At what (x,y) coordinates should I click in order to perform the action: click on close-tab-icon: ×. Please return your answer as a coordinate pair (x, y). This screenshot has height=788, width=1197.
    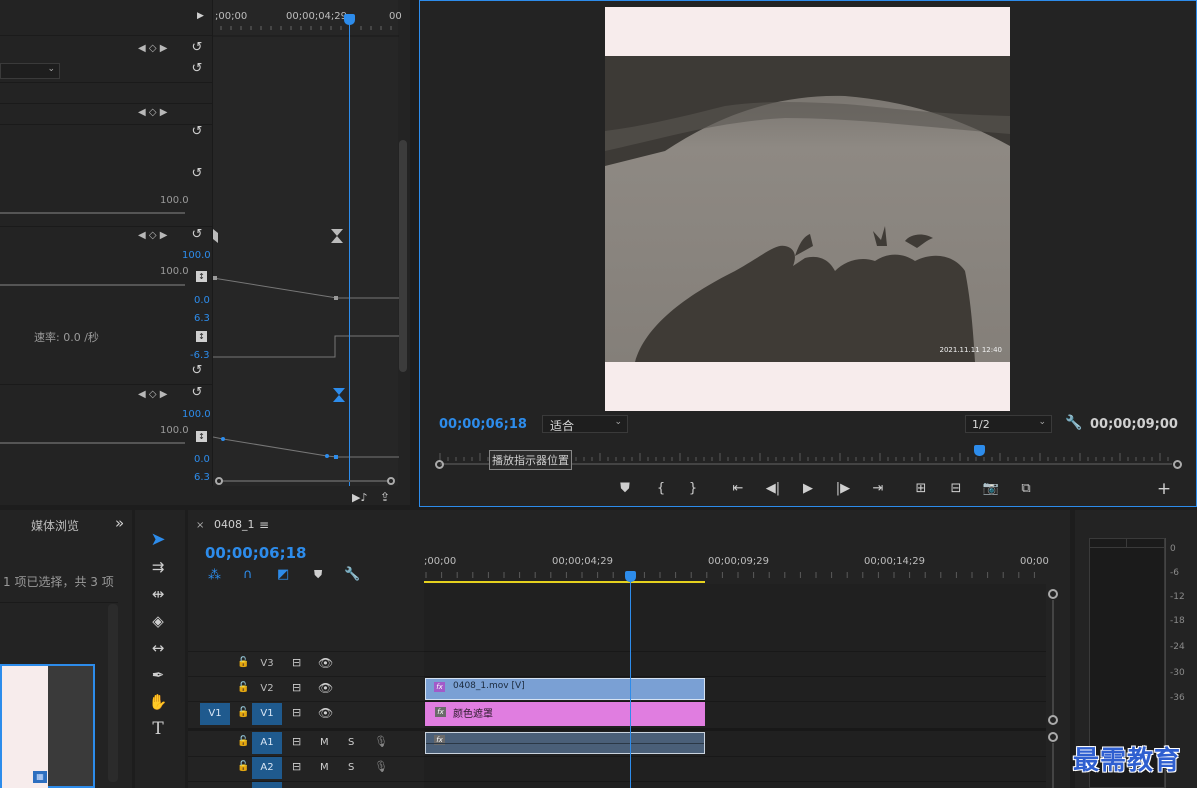
    Looking at the image, I should click on (200, 525).